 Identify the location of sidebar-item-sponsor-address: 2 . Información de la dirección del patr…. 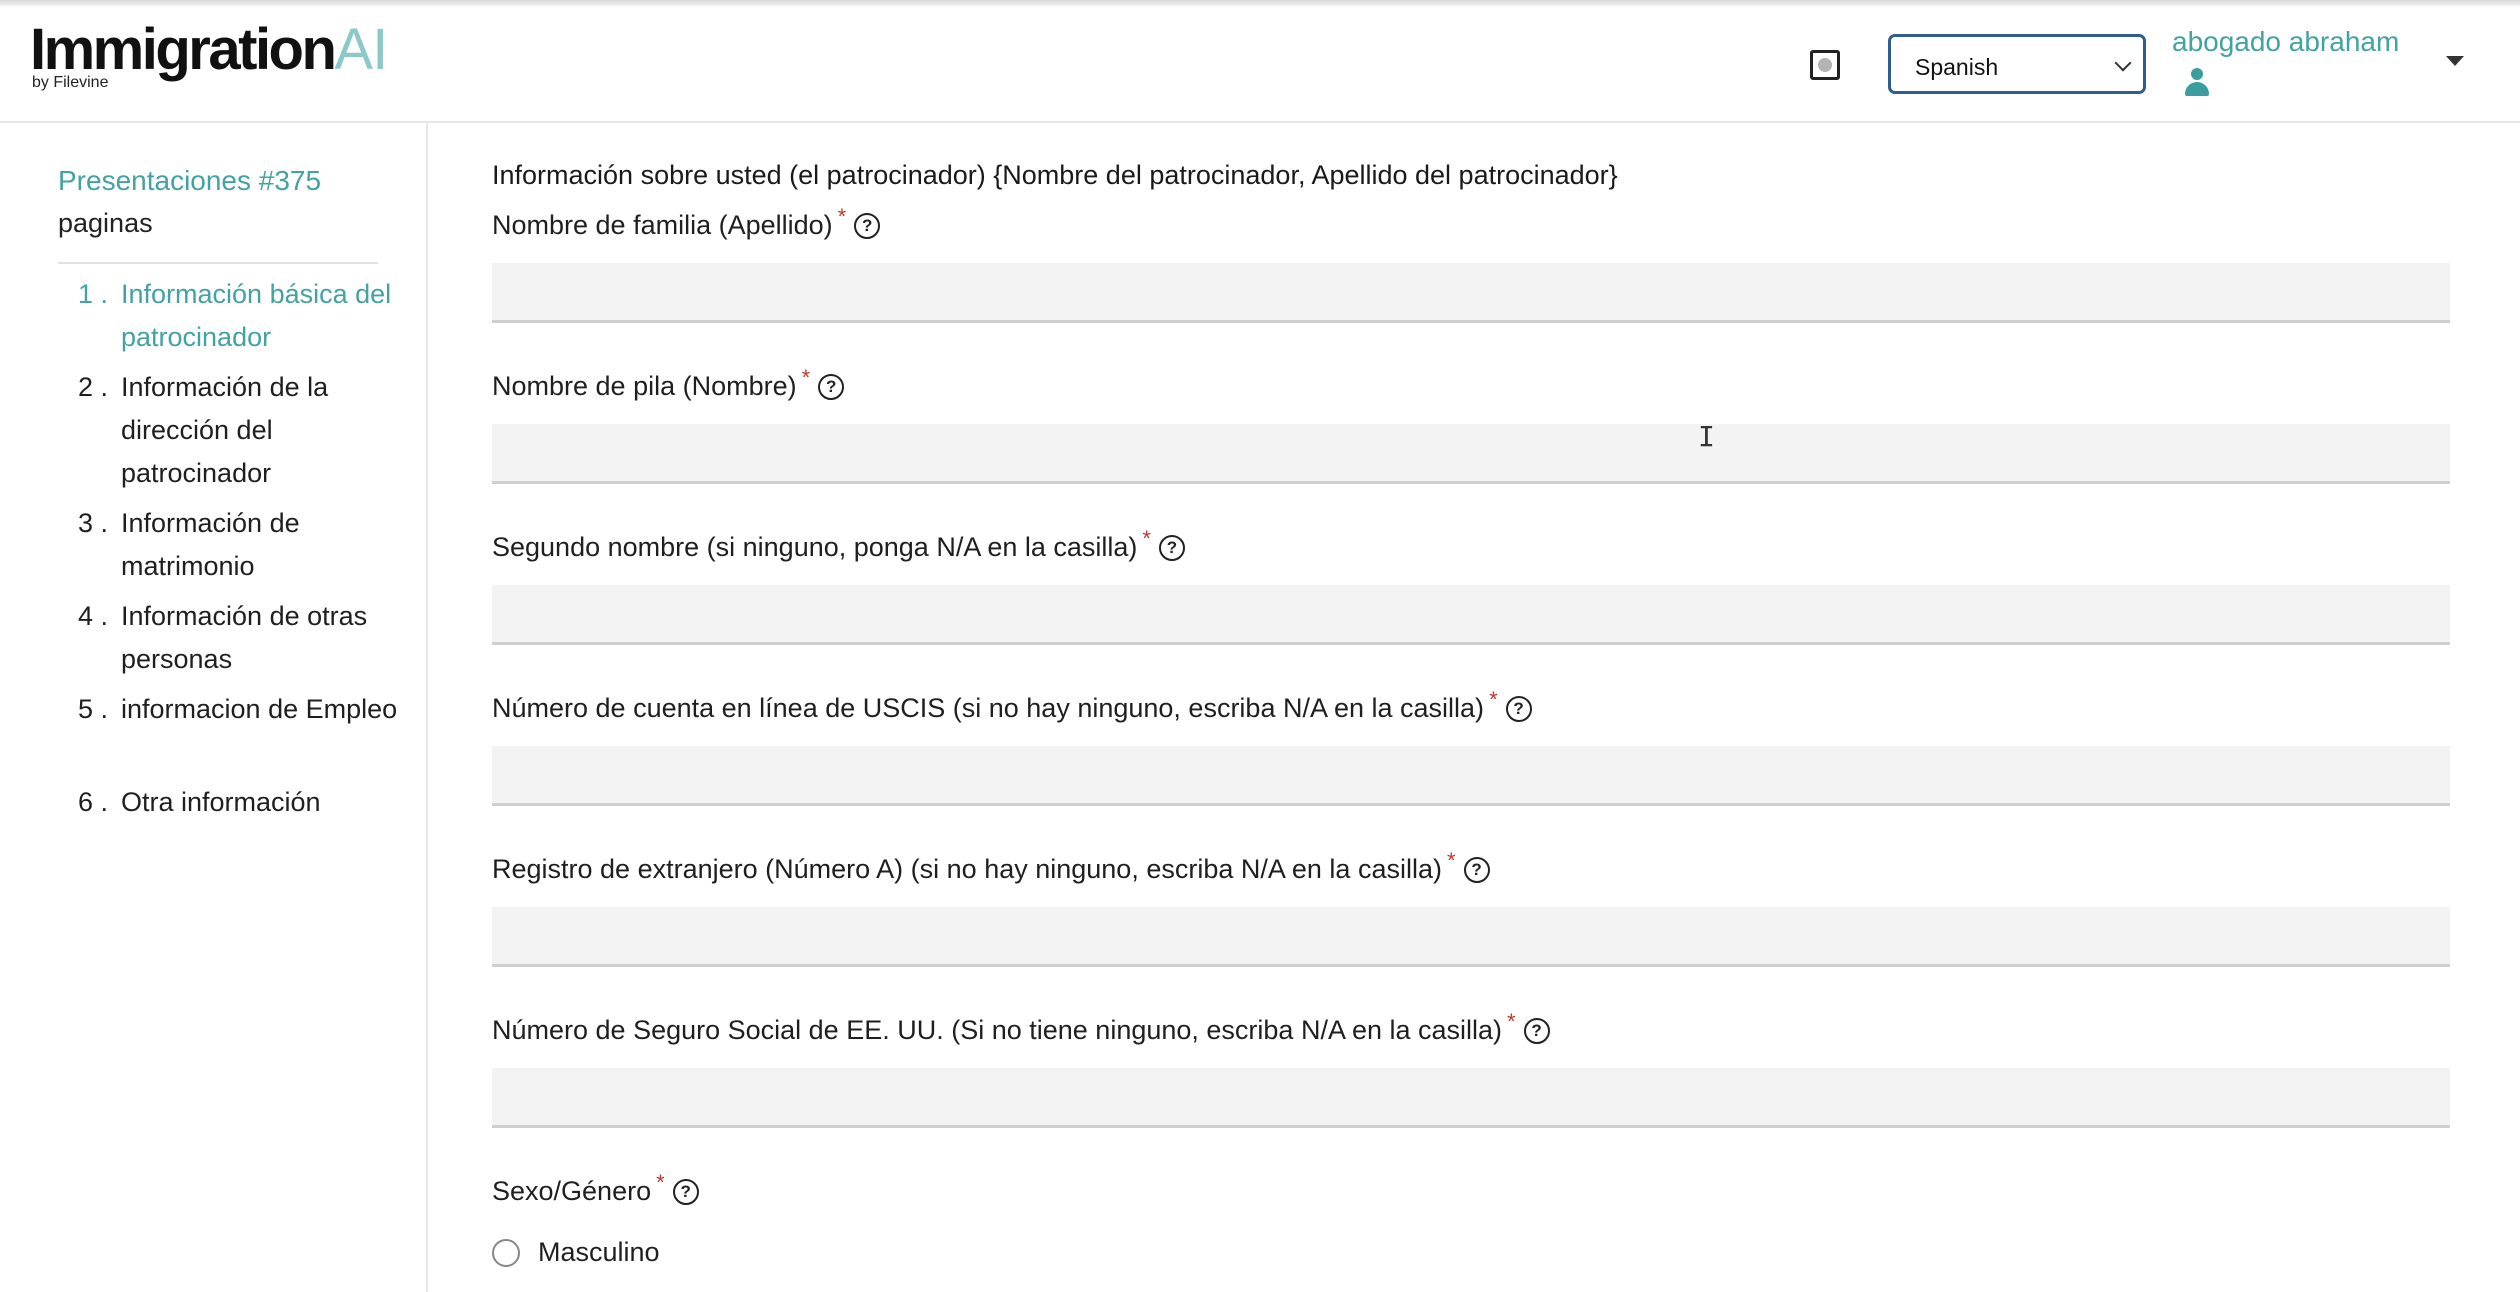
(243, 430).